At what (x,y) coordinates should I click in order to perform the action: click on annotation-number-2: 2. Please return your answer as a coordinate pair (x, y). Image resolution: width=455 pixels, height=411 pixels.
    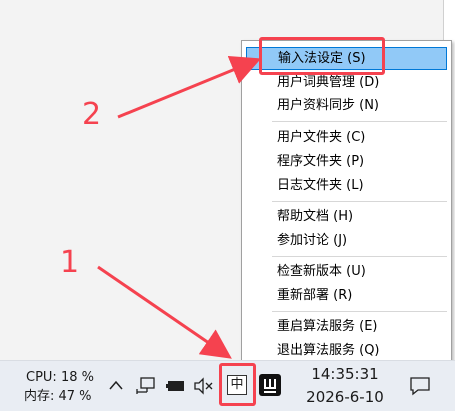
    Looking at the image, I should click on (92, 114).